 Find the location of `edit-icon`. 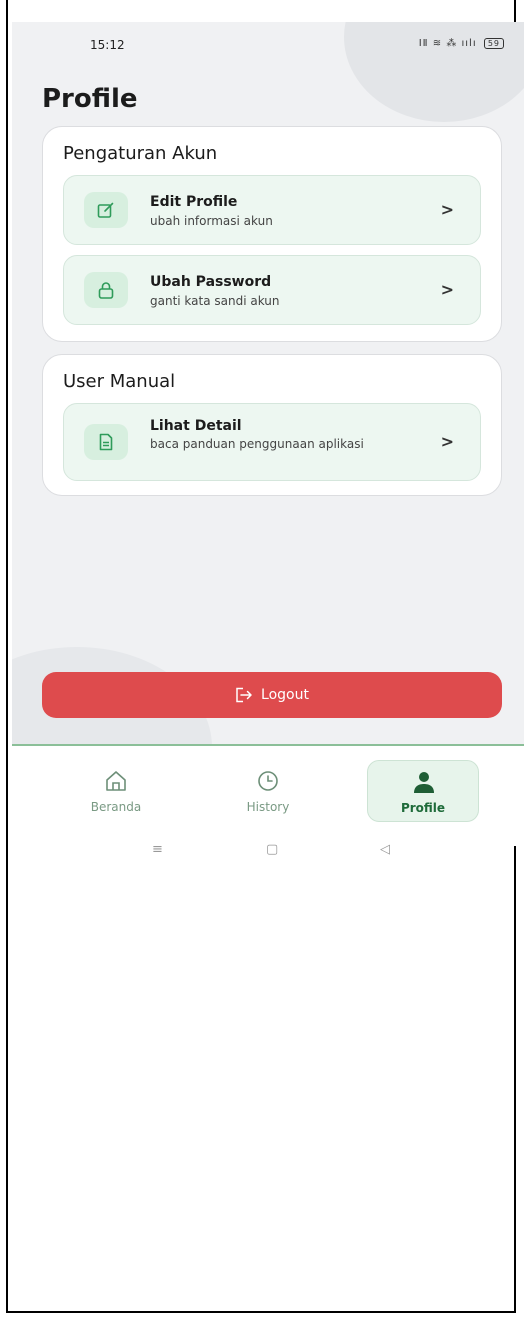

edit-icon is located at coordinates (106, 210).